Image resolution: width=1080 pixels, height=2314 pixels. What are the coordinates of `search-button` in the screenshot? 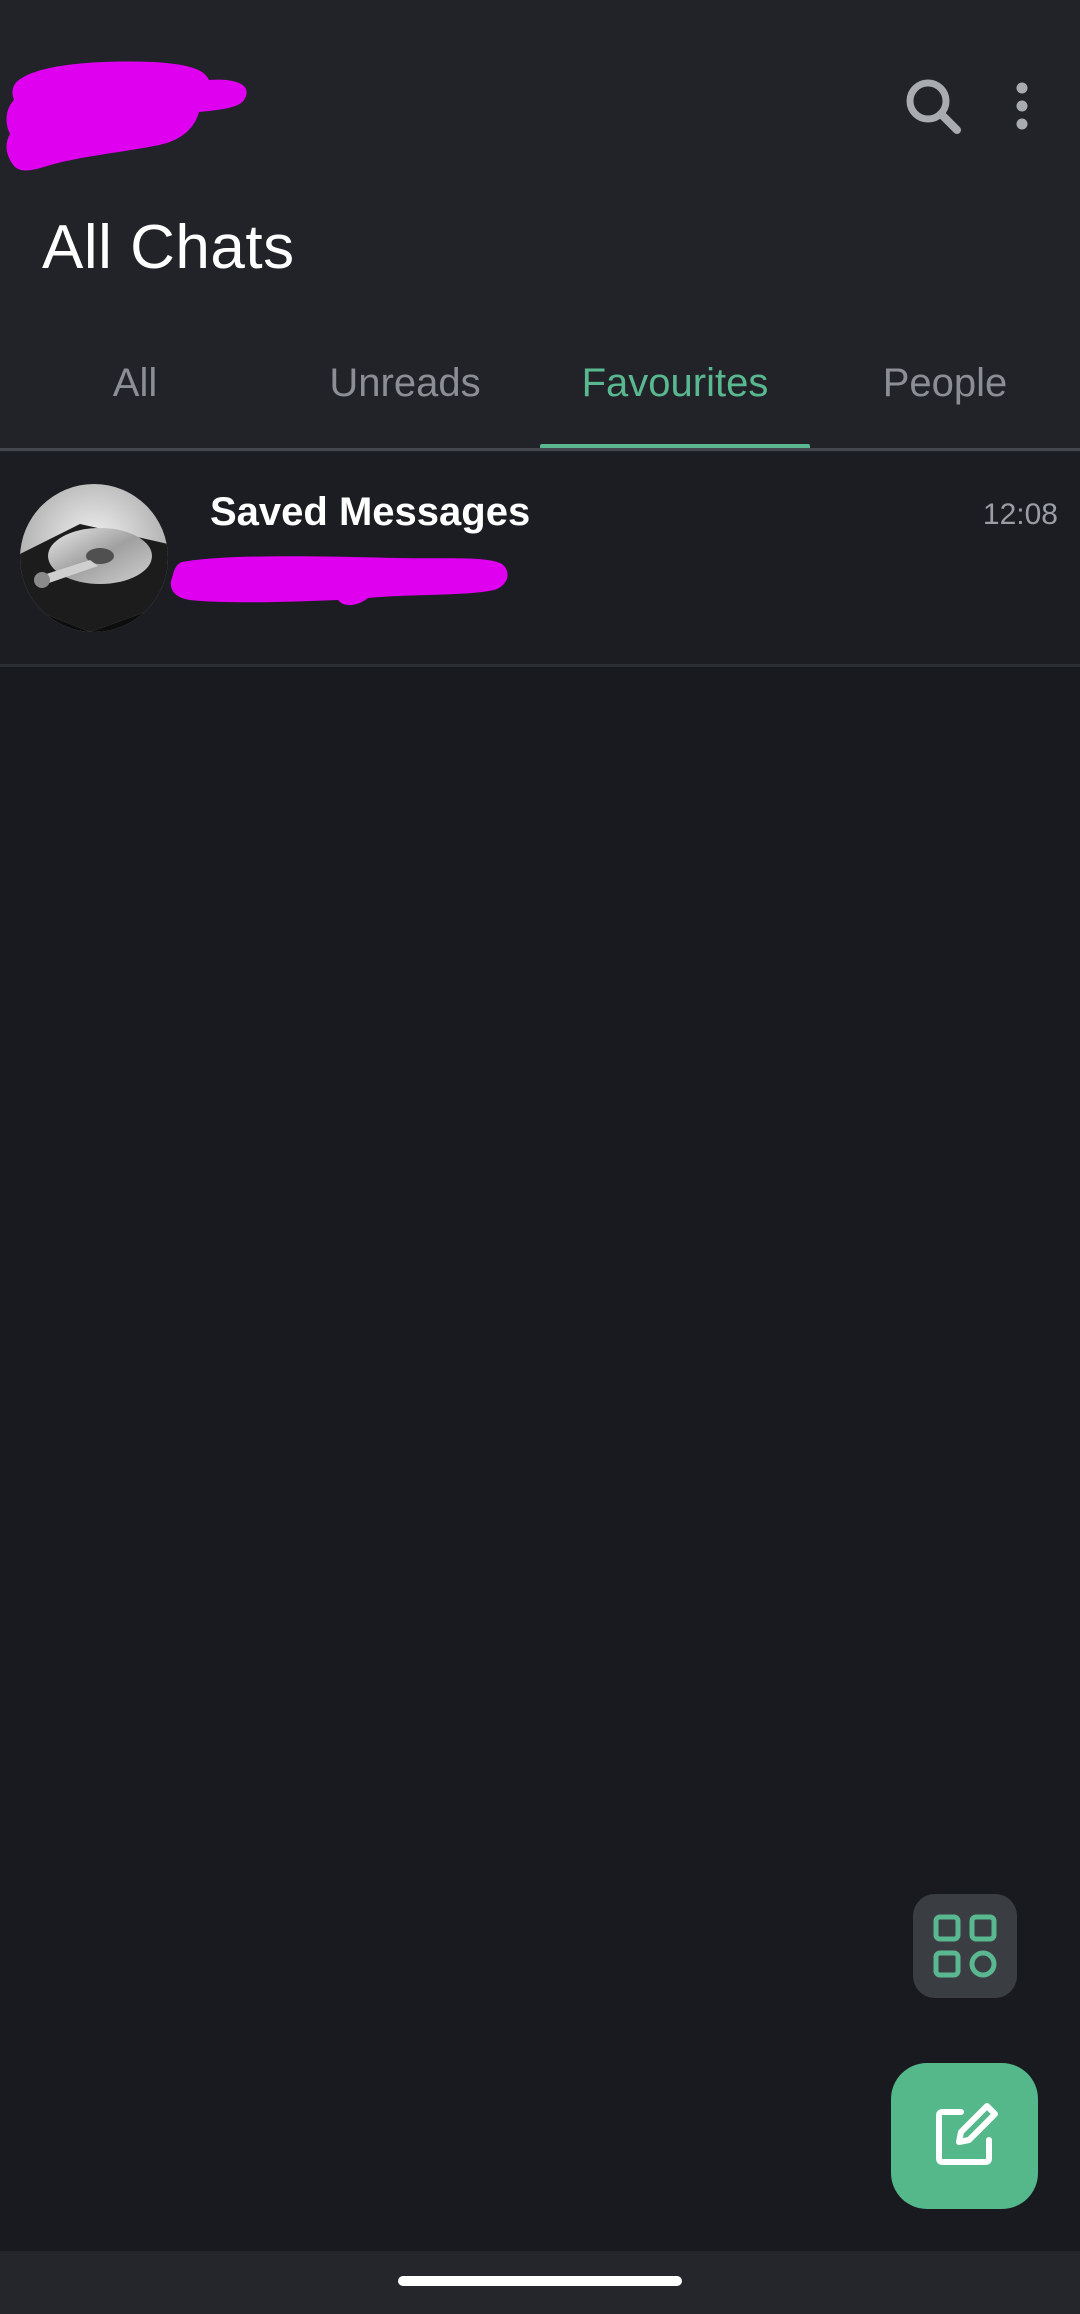 It's located at (933, 106).